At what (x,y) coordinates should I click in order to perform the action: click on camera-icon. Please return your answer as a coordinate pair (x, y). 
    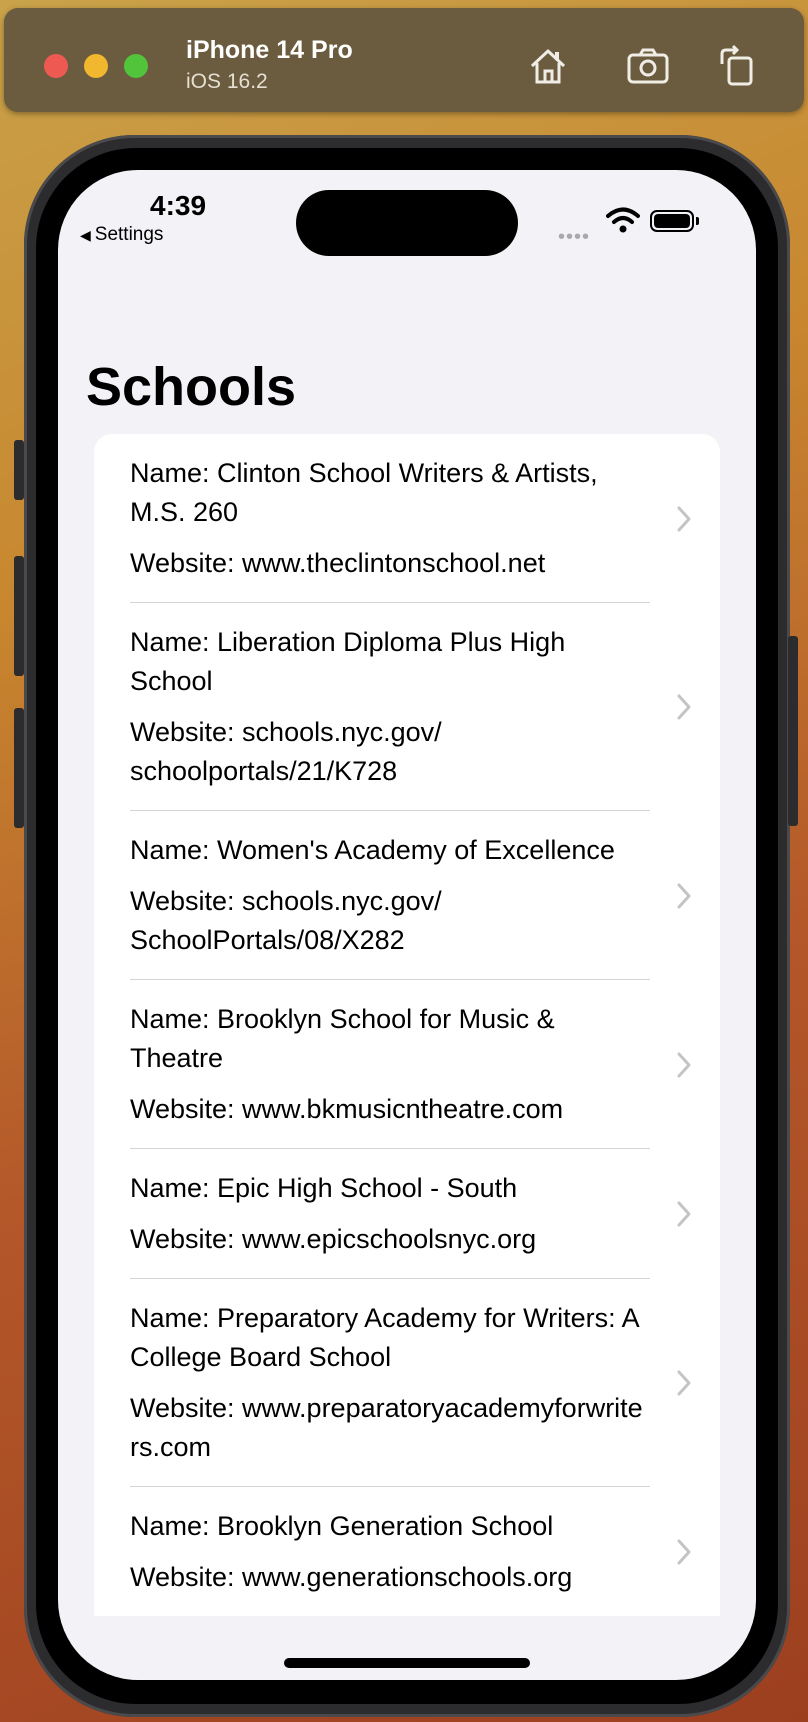
    Looking at the image, I should click on (648, 66).